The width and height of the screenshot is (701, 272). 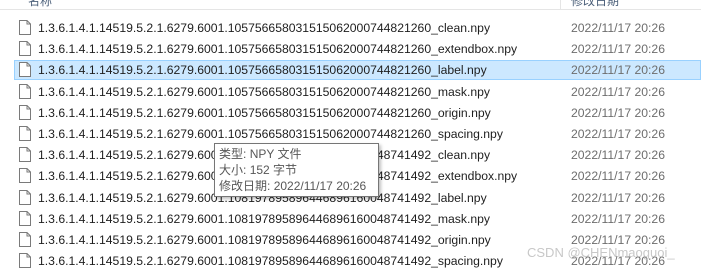 I want to click on tooltip-size-label: 大小:, so click(x=233, y=170).